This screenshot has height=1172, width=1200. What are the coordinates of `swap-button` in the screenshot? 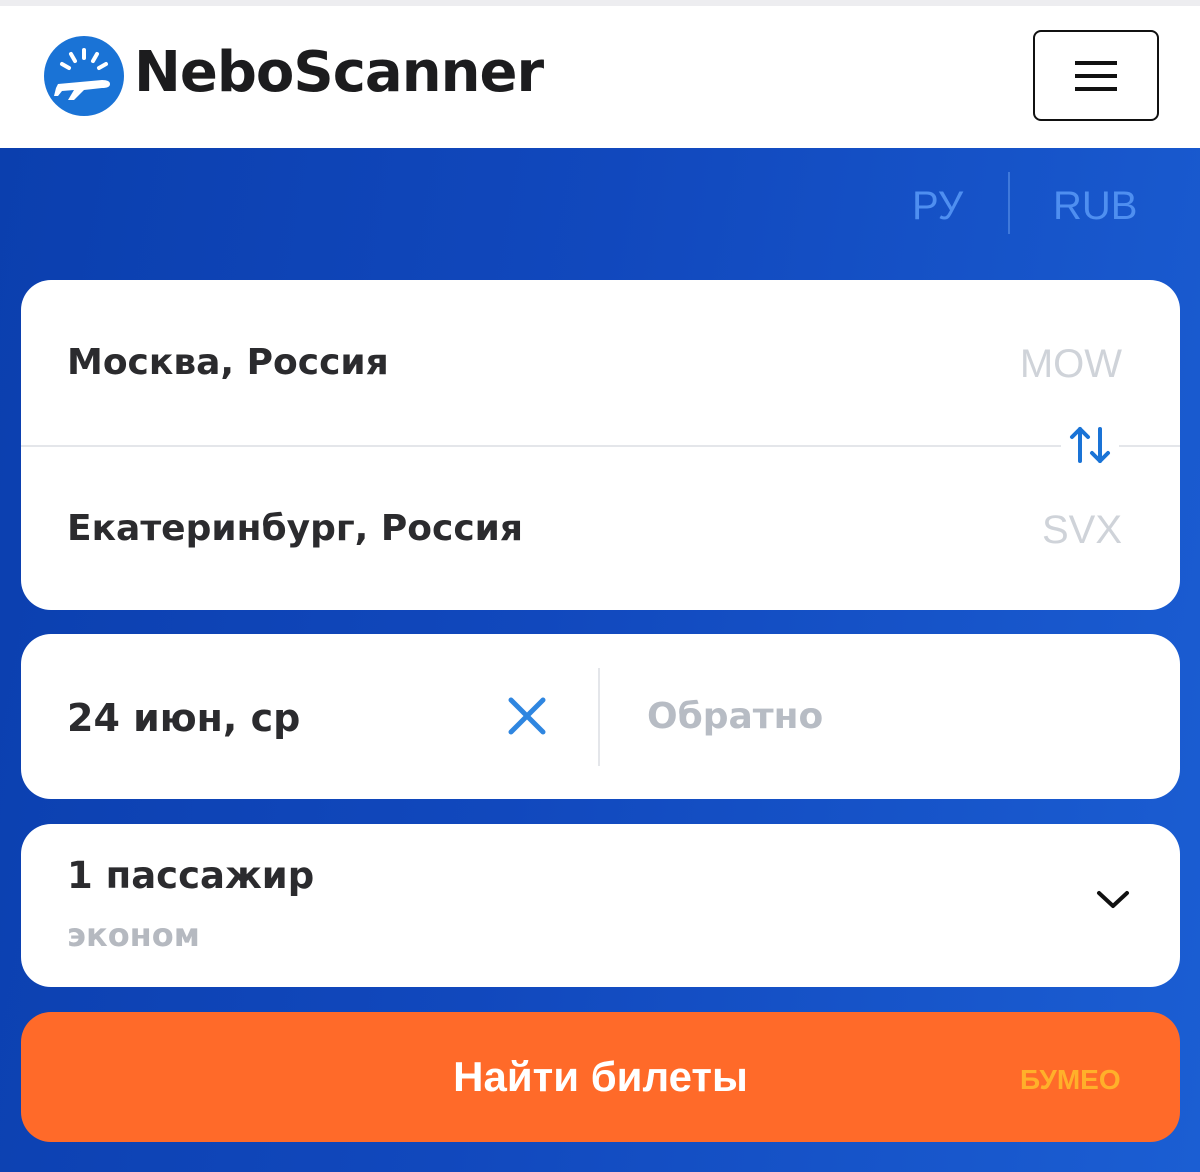 It's located at (1090, 445).